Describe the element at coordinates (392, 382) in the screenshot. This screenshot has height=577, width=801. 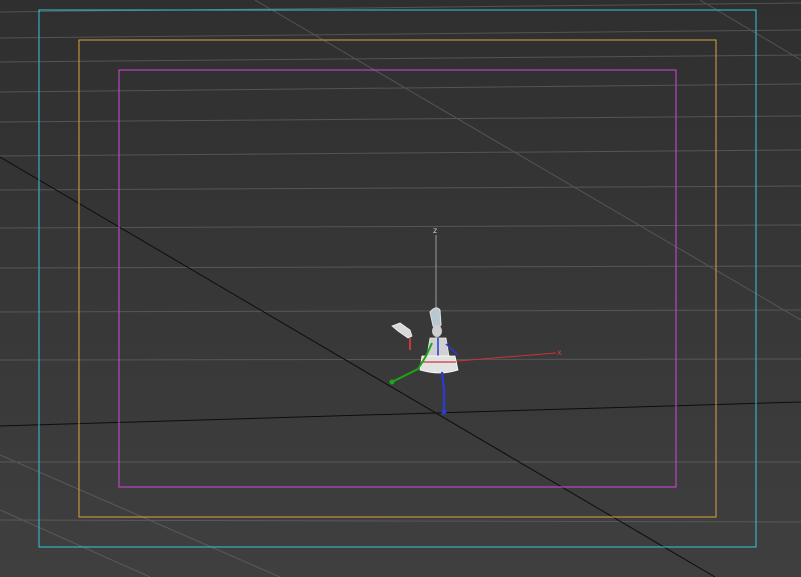
I see `character-left-foot-joint` at that location.